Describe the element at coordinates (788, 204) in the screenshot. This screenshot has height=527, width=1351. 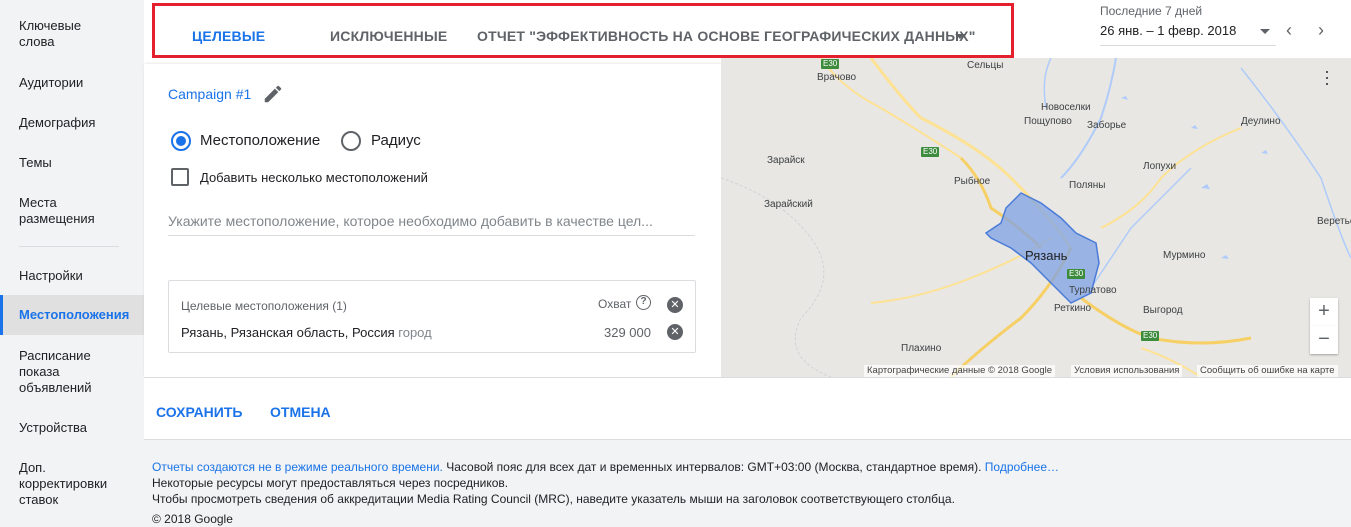
I see `city-label: Зарайский` at that location.